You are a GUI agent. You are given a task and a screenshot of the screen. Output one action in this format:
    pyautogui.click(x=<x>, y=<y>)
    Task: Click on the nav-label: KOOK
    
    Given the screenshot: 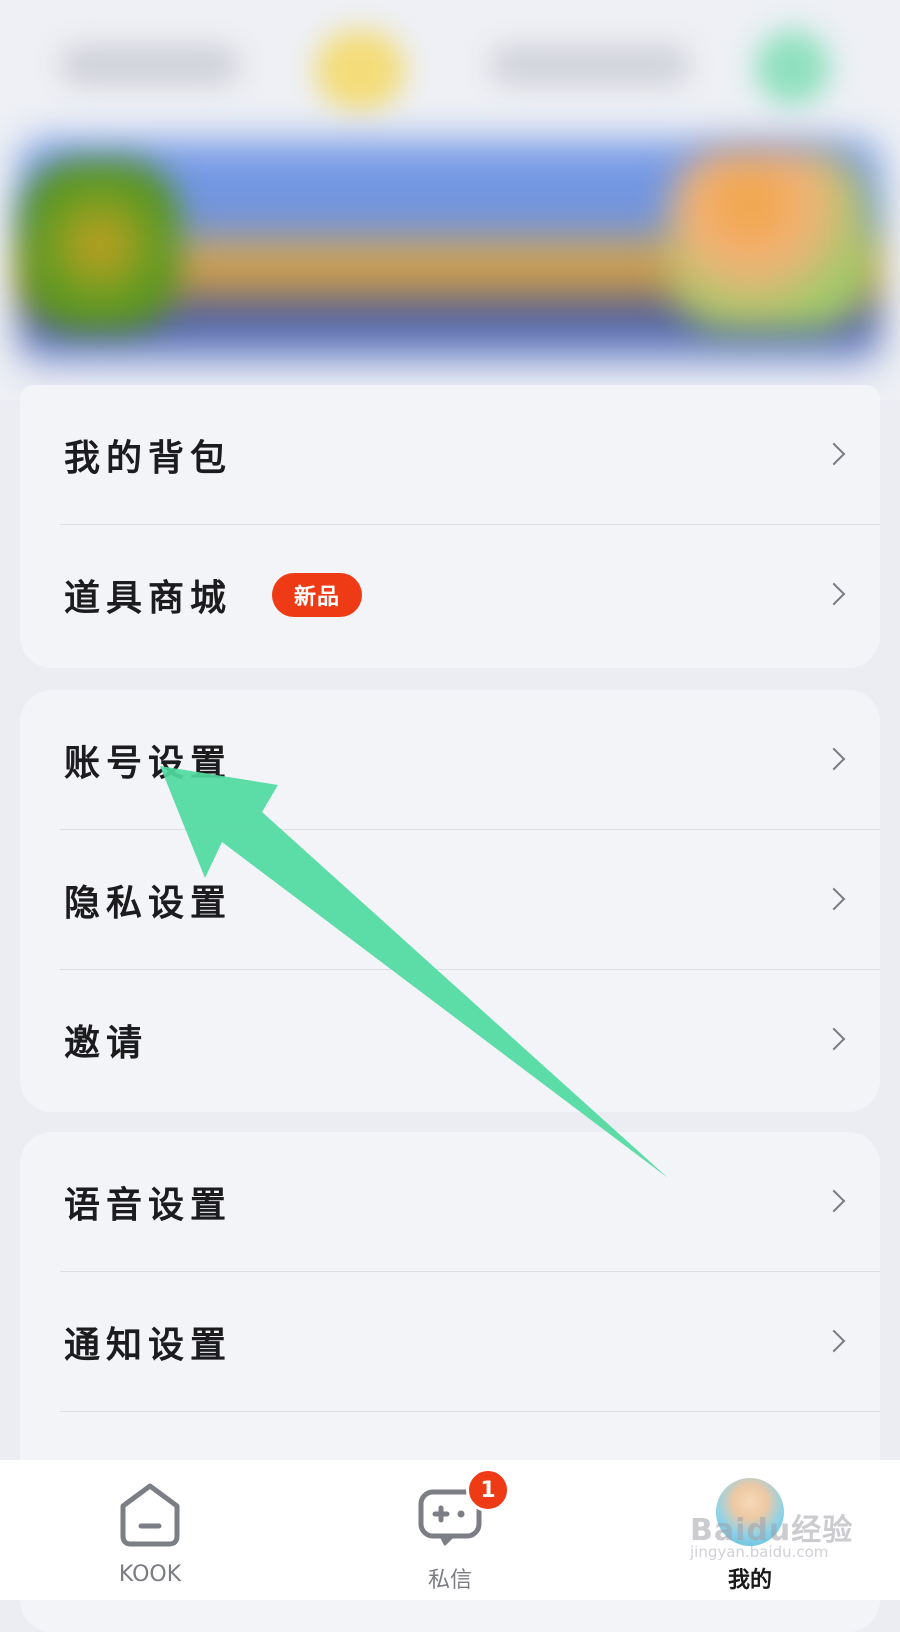 What is the action you would take?
    pyautogui.click(x=150, y=1574)
    